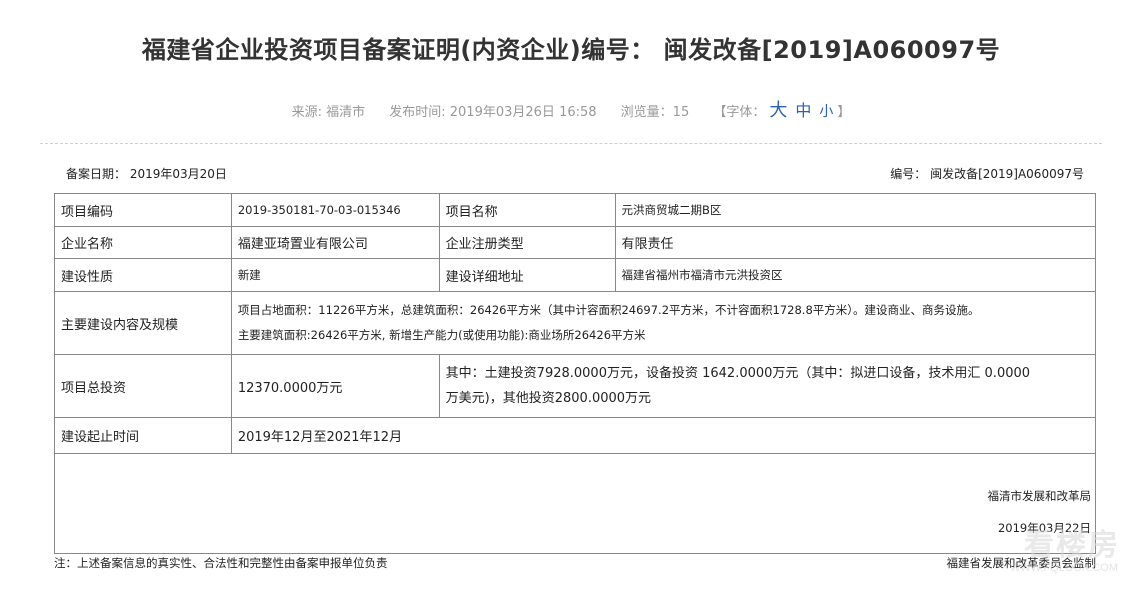 This screenshot has height=613, width=1142. I want to click on font-size-label-open: 【字体：, so click(739, 112).